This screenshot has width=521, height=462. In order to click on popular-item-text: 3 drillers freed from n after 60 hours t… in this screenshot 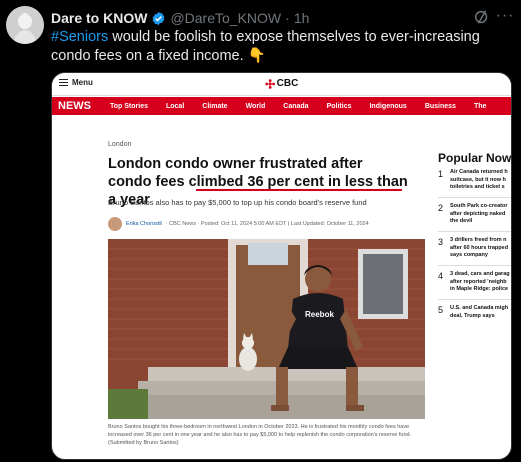, I will do `click(480, 248)`.